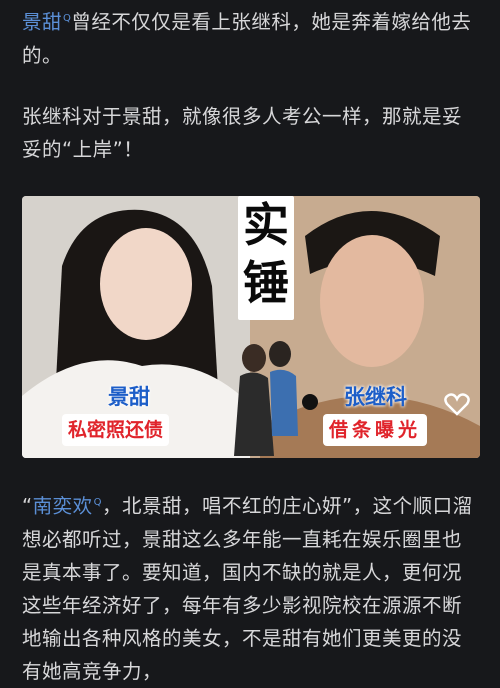 The width and height of the screenshot is (500, 688). Describe the element at coordinates (98, 502) in the screenshot. I see `search-icon: Q` at that location.